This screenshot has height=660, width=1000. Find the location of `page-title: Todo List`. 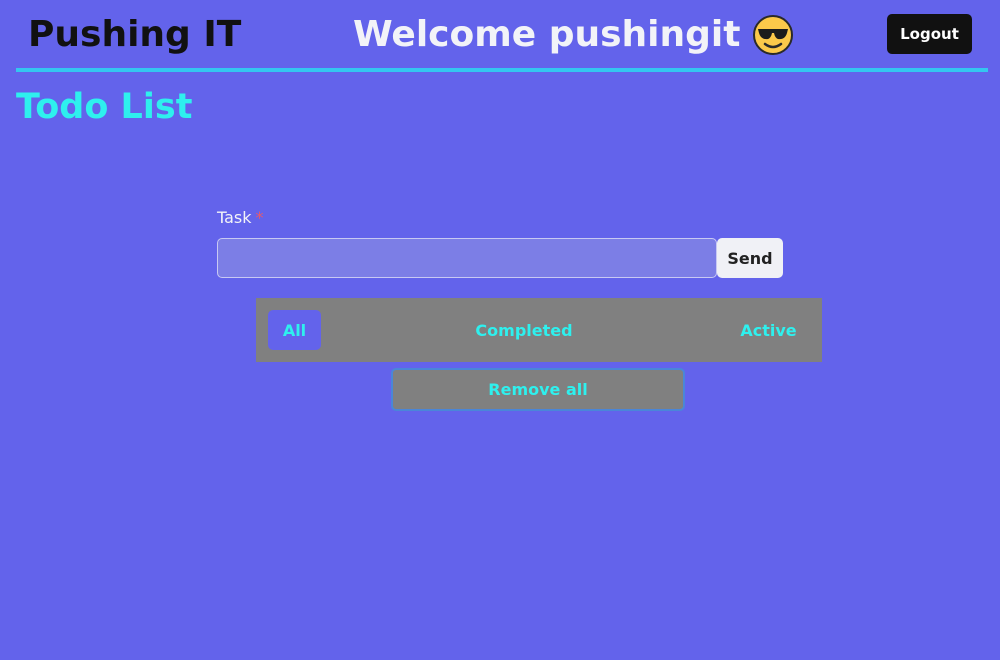

page-title: Todo List is located at coordinates (104, 107).